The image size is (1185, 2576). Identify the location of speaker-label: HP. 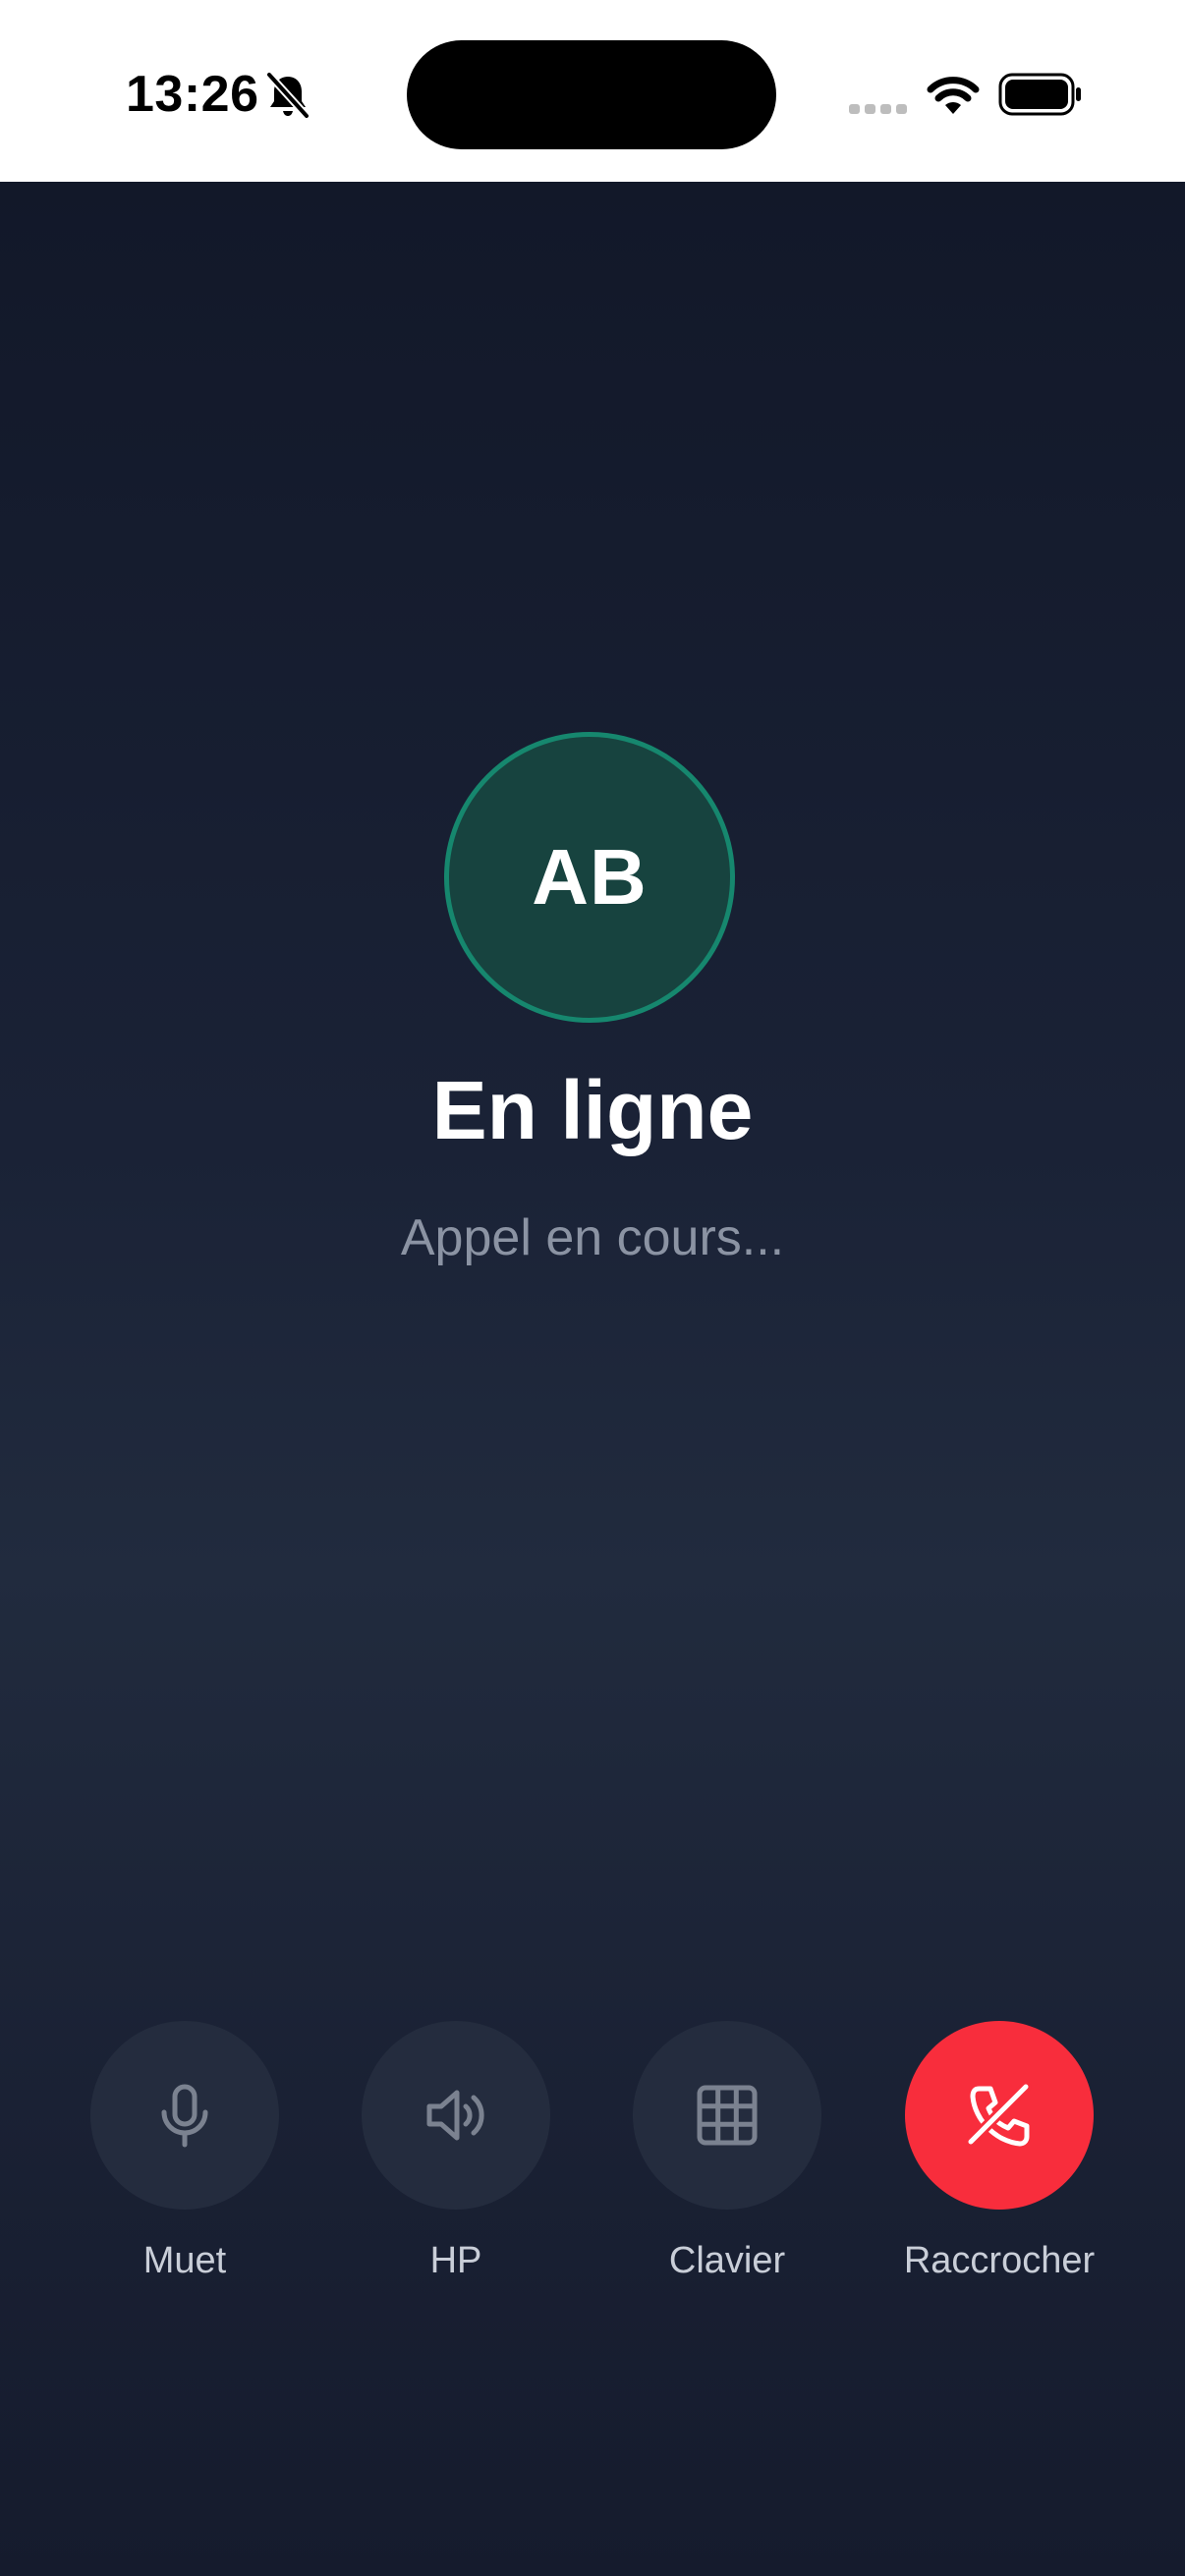
(456, 2260).